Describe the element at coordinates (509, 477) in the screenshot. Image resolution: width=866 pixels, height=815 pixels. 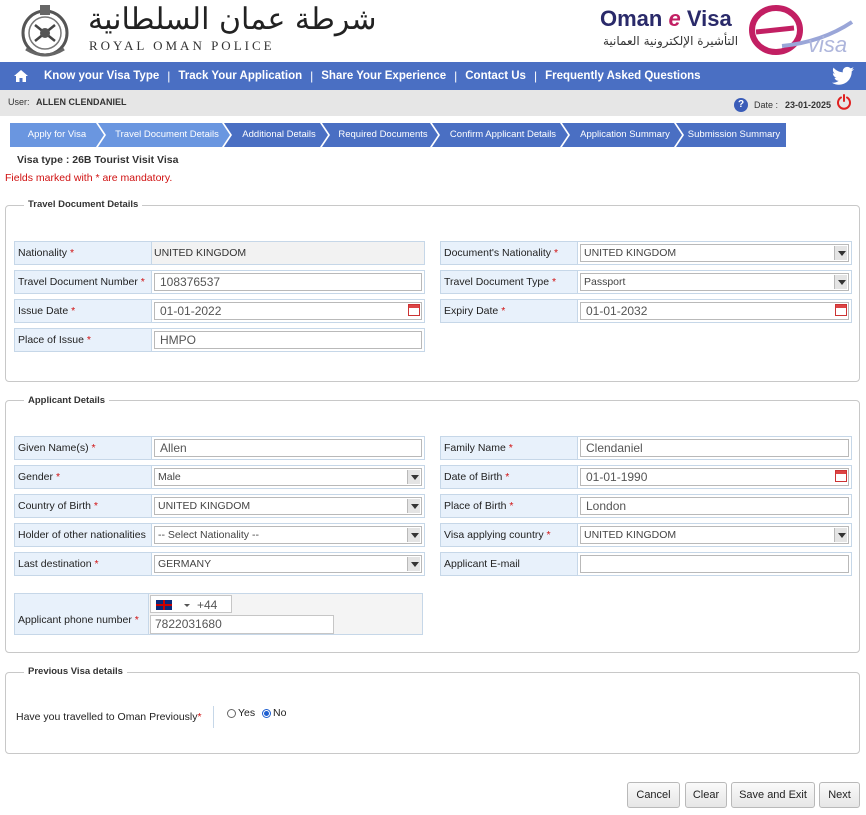
I see `dob-label: Date of Birth *` at that location.